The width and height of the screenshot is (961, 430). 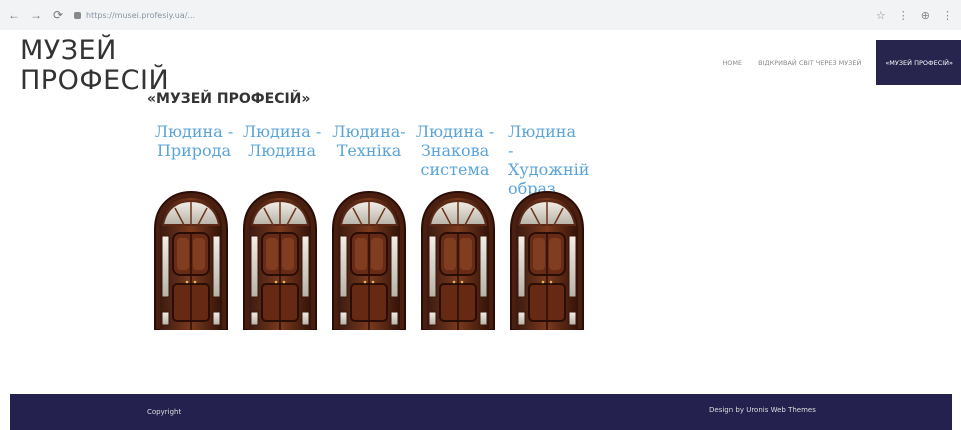 I want to click on browser-actions: ☆ ⋮ ⊕ ⋮, so click(x=914, y=15).